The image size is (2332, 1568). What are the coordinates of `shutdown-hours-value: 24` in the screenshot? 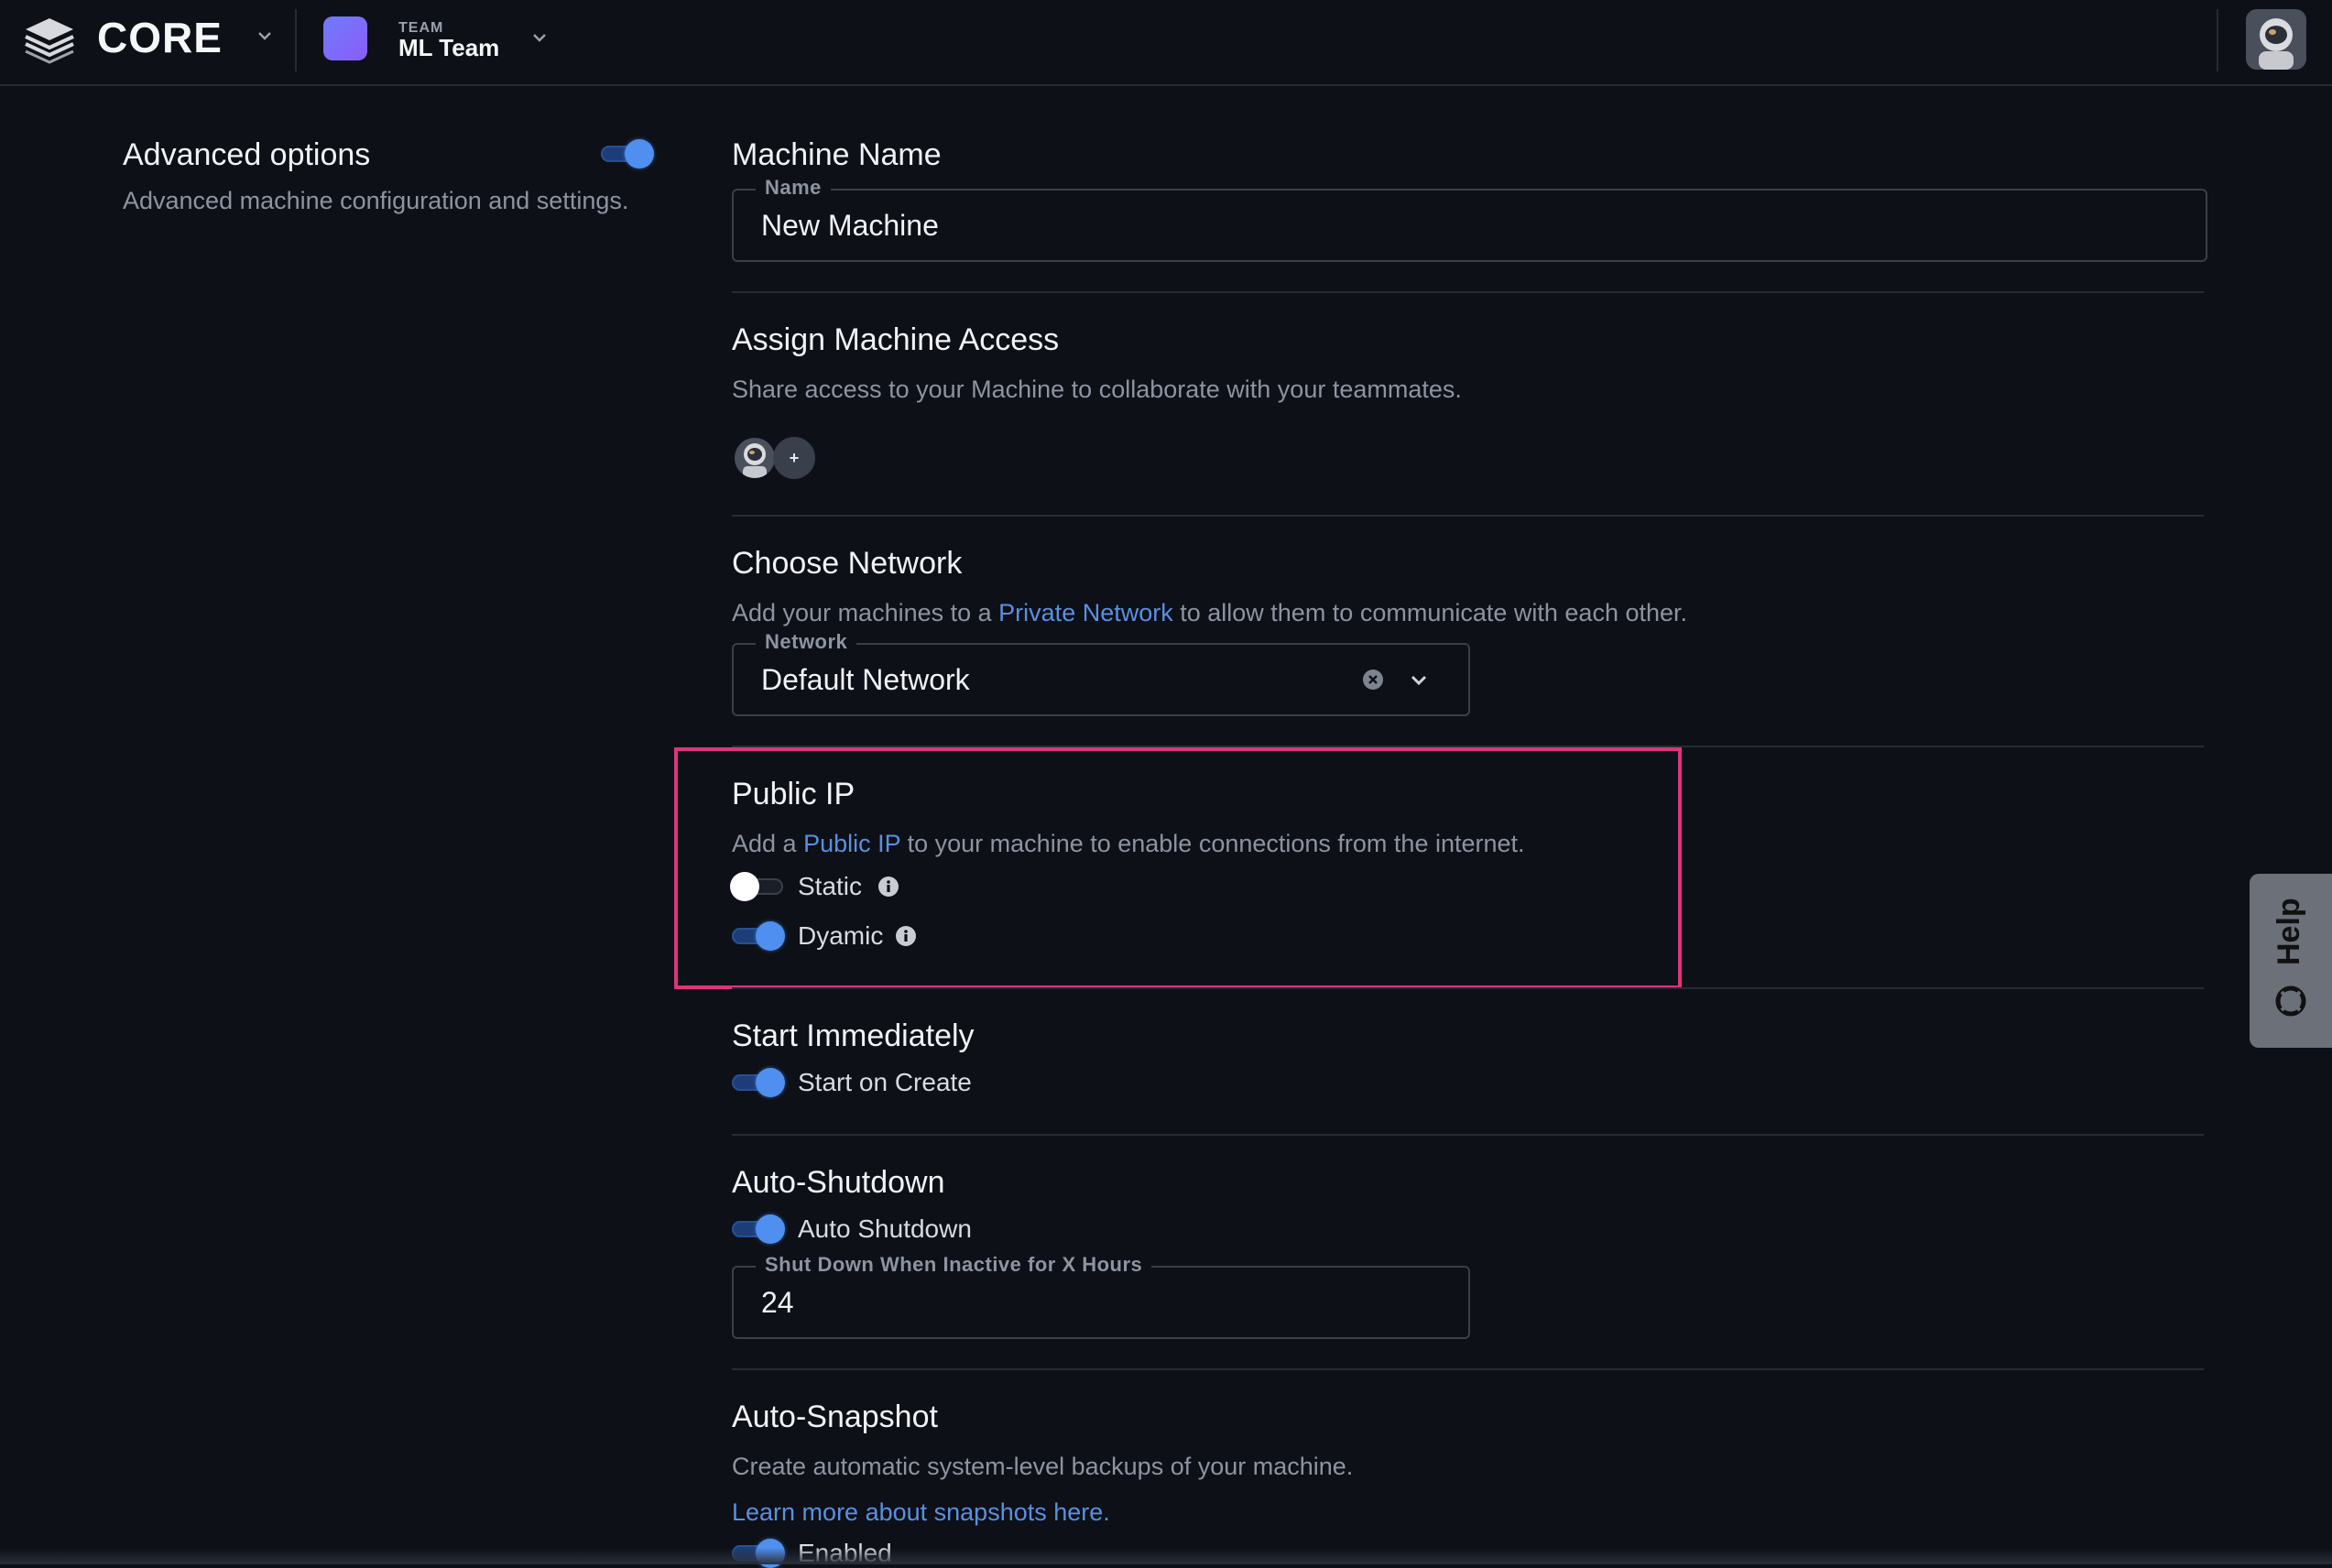 It's located at (777, 1303).